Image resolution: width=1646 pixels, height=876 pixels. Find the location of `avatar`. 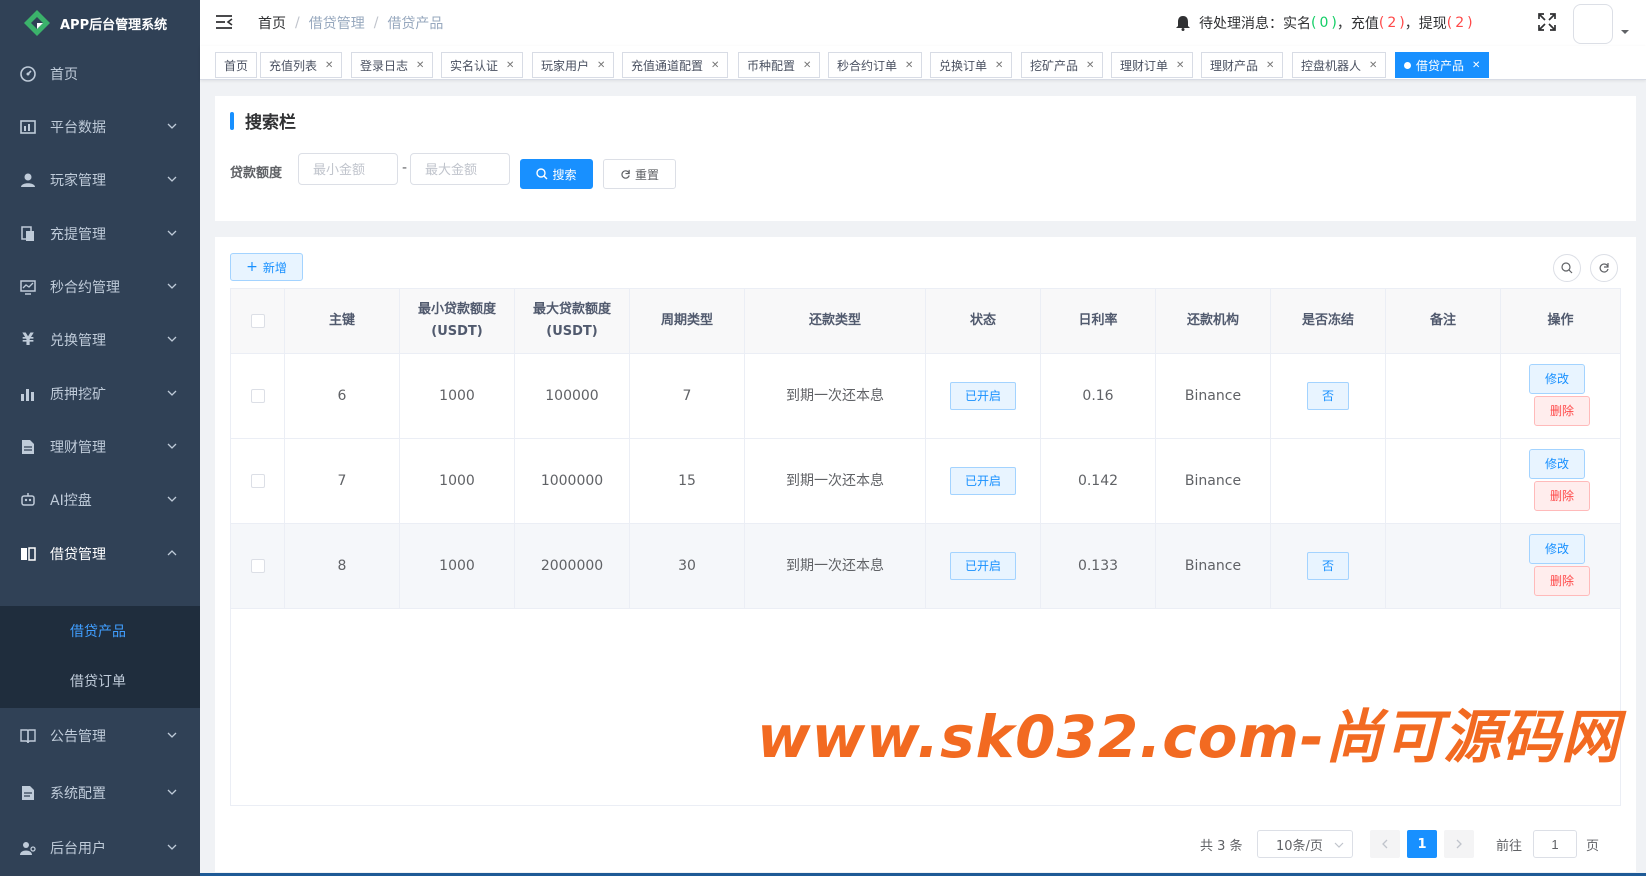

avatar is located at coordinates (1593, 24).